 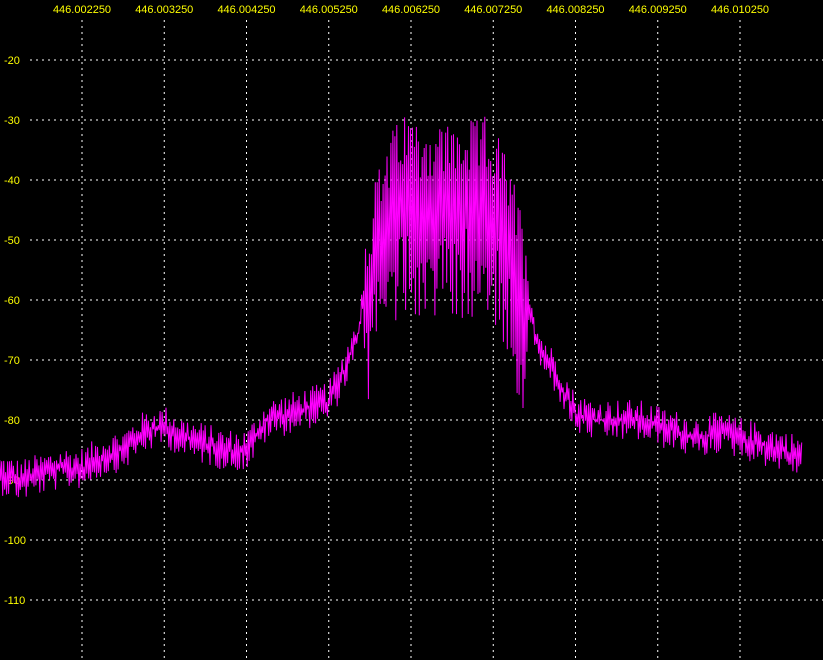 I want to click on y-tick-label: -40, so click(x=12, y=181).